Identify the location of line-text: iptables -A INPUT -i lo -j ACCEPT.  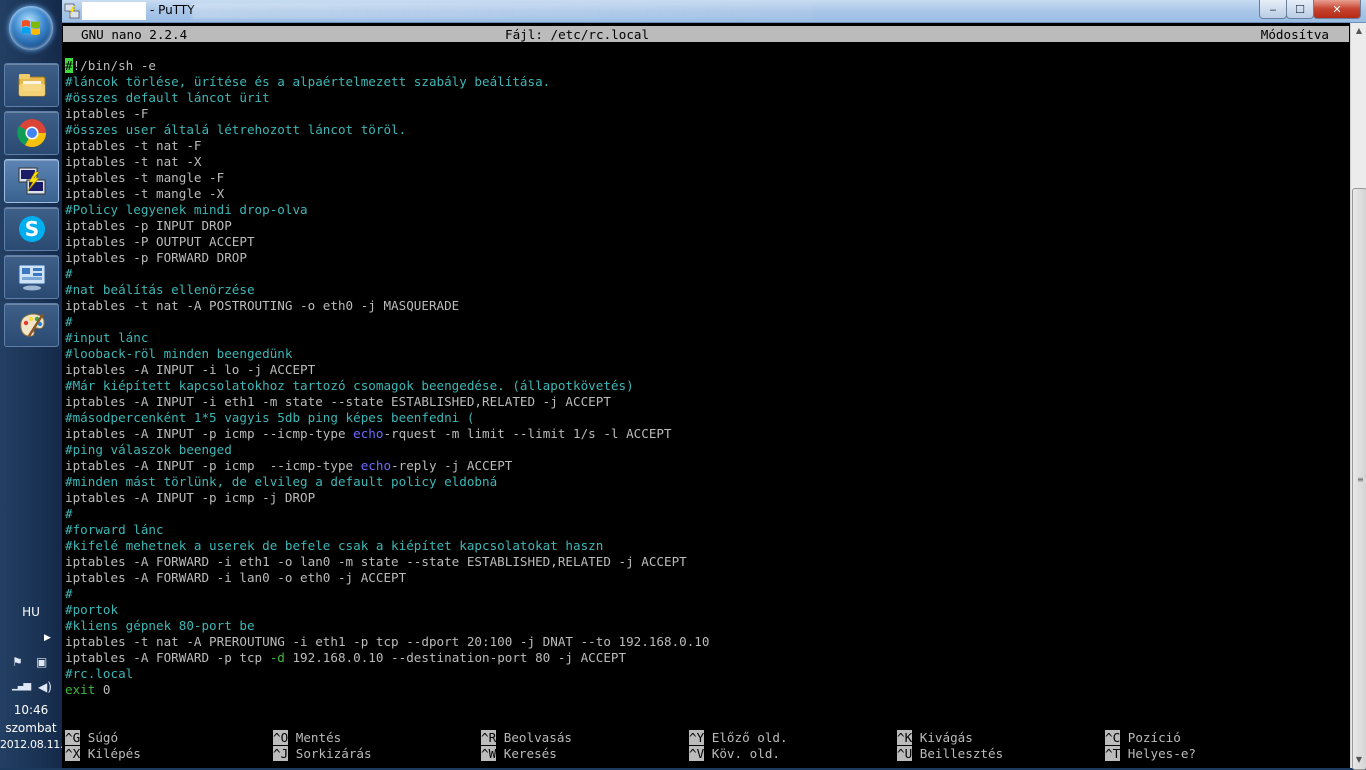
(190, 369).